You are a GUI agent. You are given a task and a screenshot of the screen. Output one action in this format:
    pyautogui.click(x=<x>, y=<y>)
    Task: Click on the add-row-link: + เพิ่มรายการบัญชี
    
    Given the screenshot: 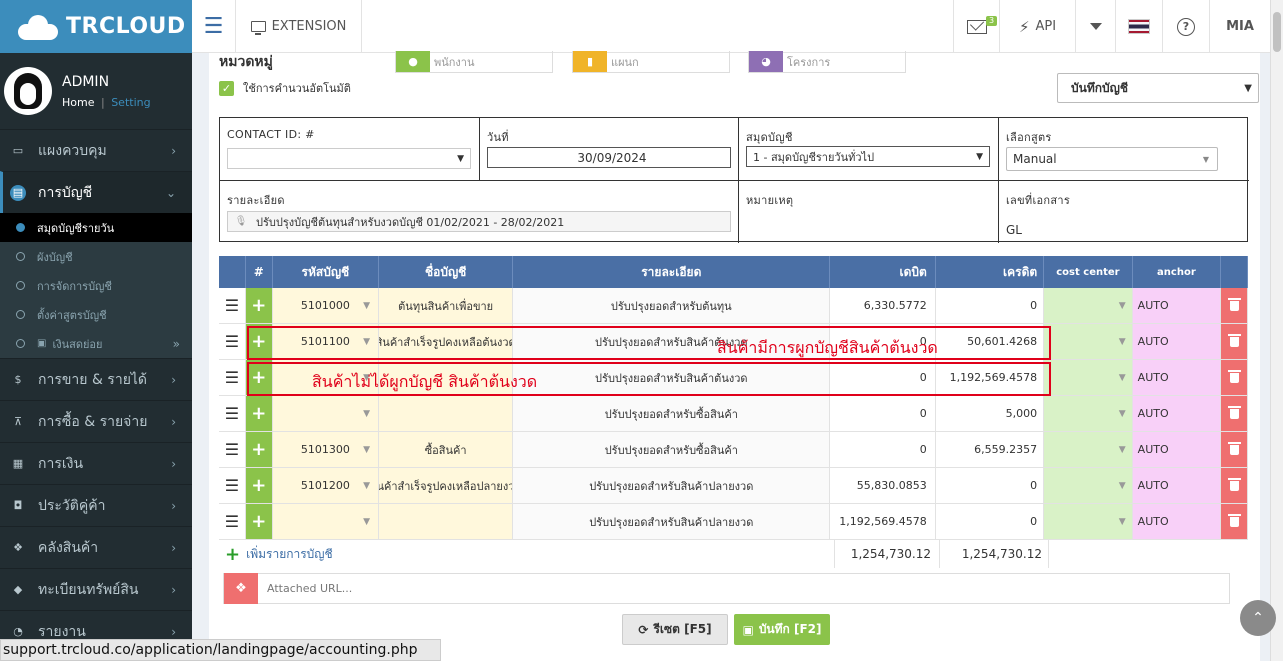 What is the action you would take?
    pyautogui.click(x=526, y=554)
    